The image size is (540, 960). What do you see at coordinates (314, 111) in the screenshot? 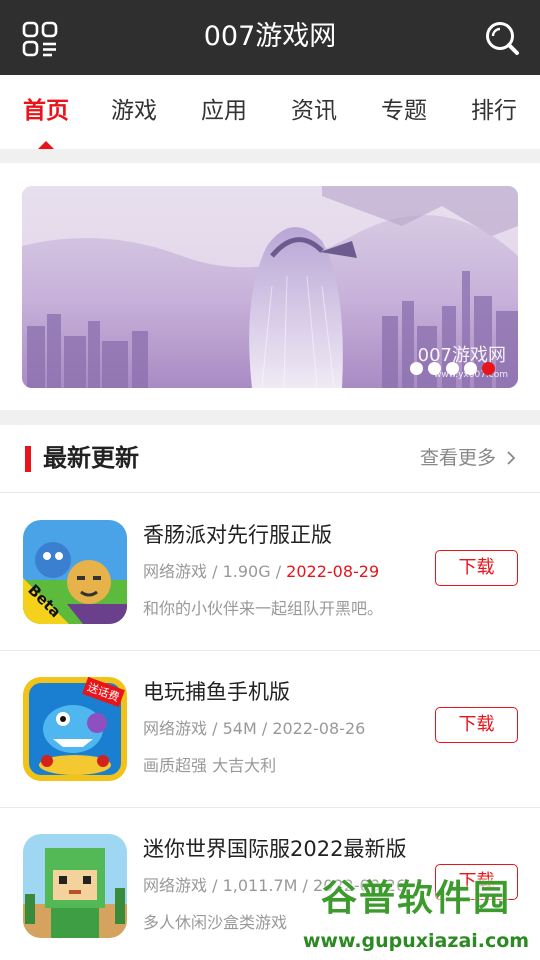
I see `tab-news: 资讯` at bounding box center [314, 111].